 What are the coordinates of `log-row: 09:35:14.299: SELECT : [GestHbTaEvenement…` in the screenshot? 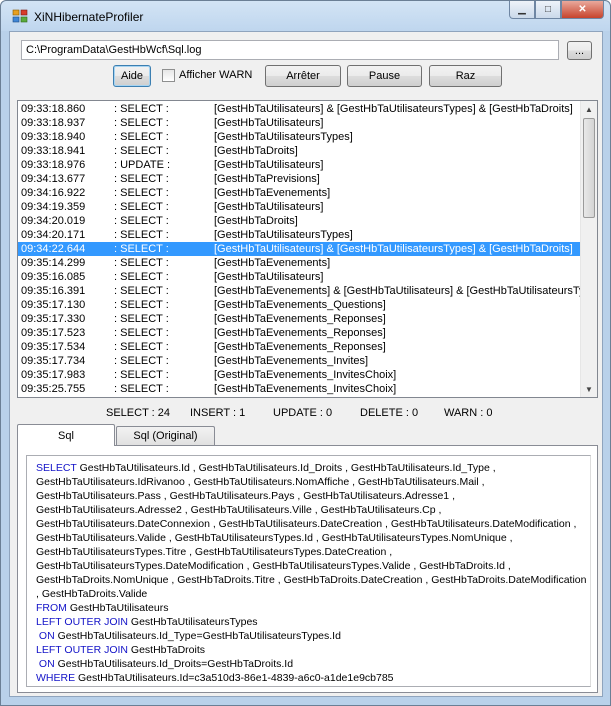 It's located at (300, 263).